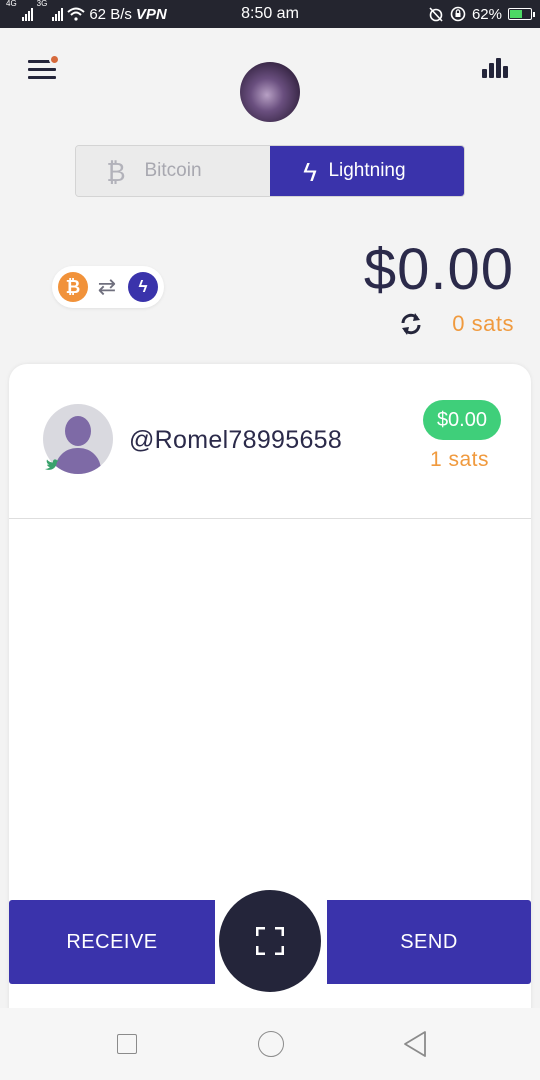  What do you see at coordinates (78, 431) in the screenshot?
I see `avatar-head` at bounding box center [78, 431].